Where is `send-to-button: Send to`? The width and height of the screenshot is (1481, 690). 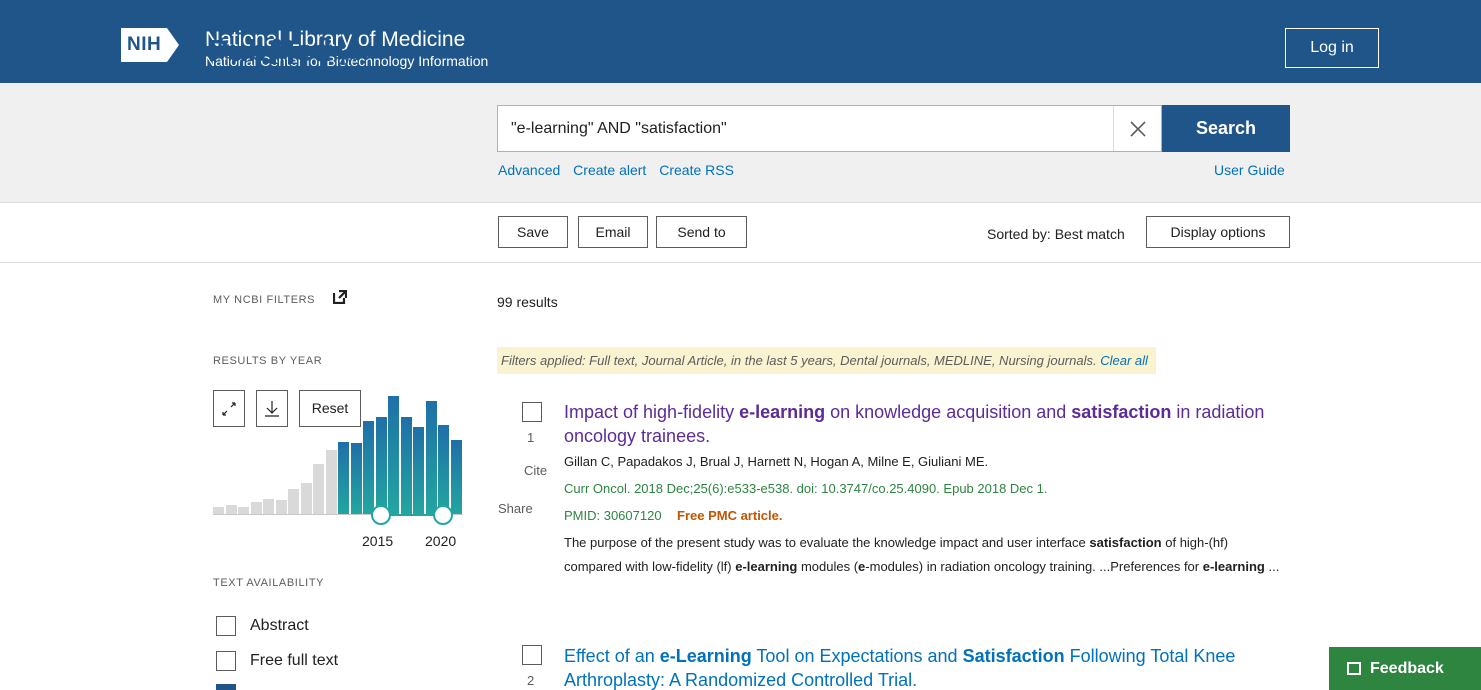
send-to-button: Send to is located at coordinates (701, 232).